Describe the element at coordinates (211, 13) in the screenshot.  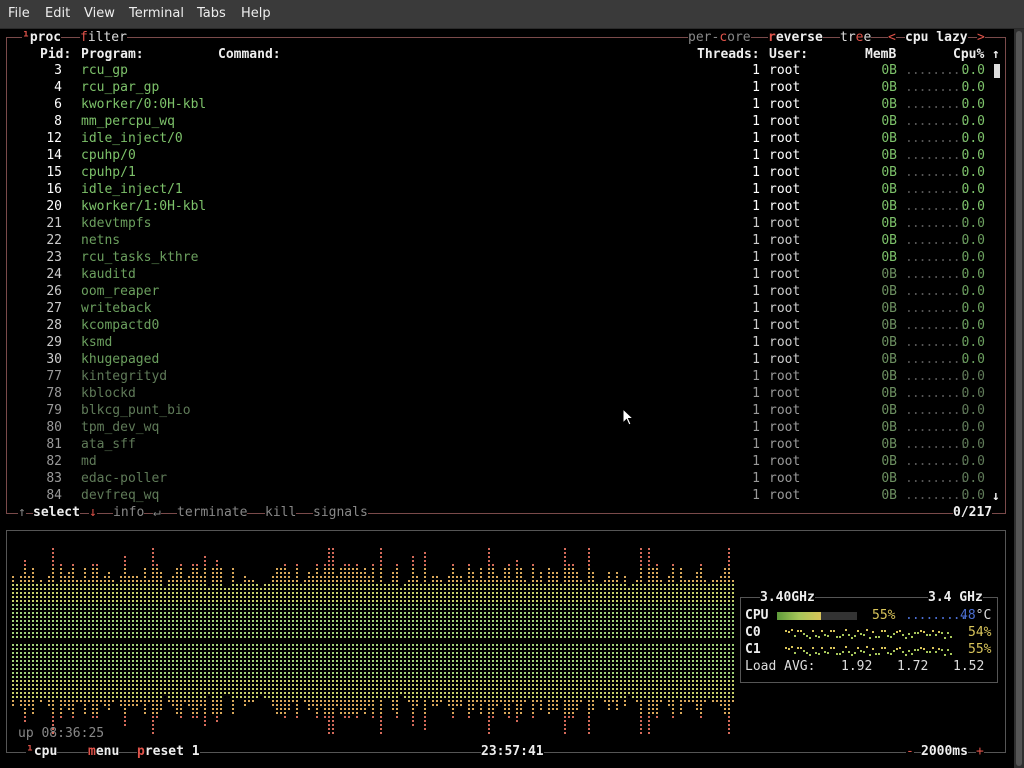
I see `menu-tabs: Tabs` at that location.